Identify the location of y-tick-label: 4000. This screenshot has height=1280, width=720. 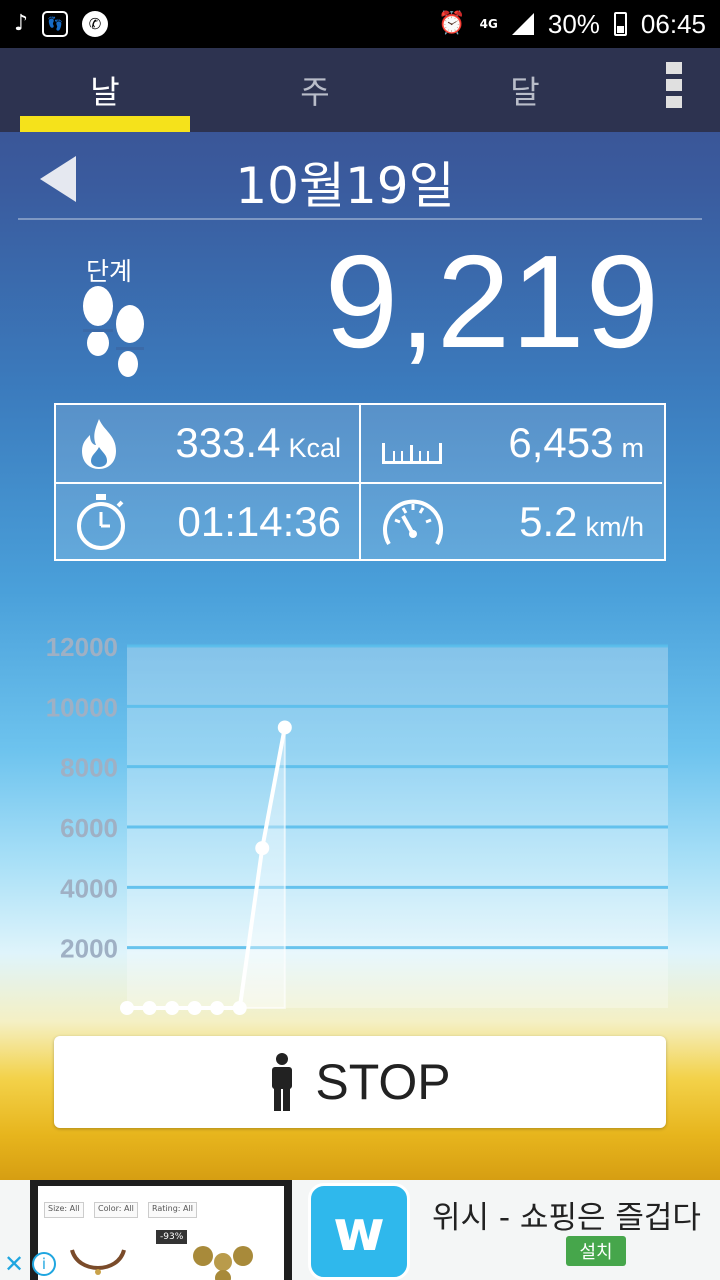
(89, 888).